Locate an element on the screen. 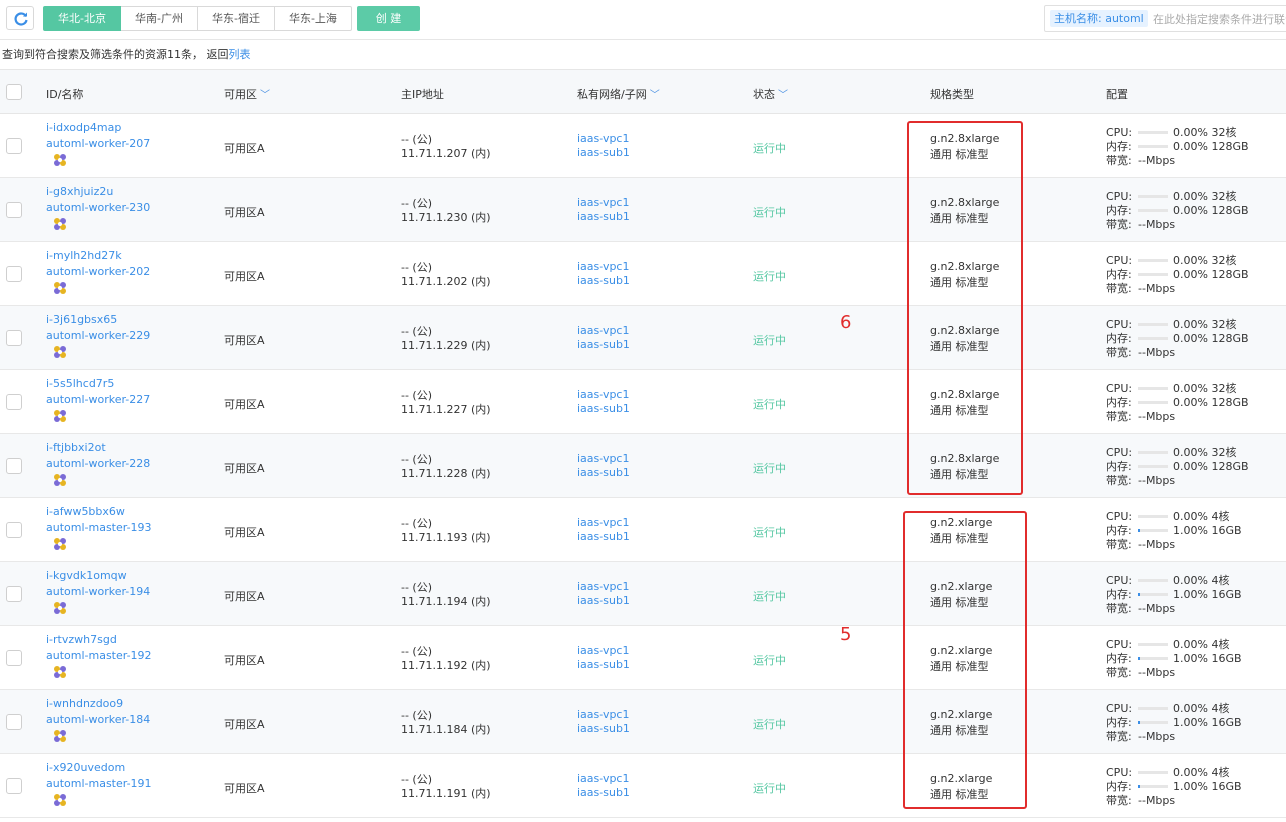 Image resolution: width=1286 pixels, height=822 pixels. region-tab-shanghai: 华东-上海 is located at coordinates (313, 18).